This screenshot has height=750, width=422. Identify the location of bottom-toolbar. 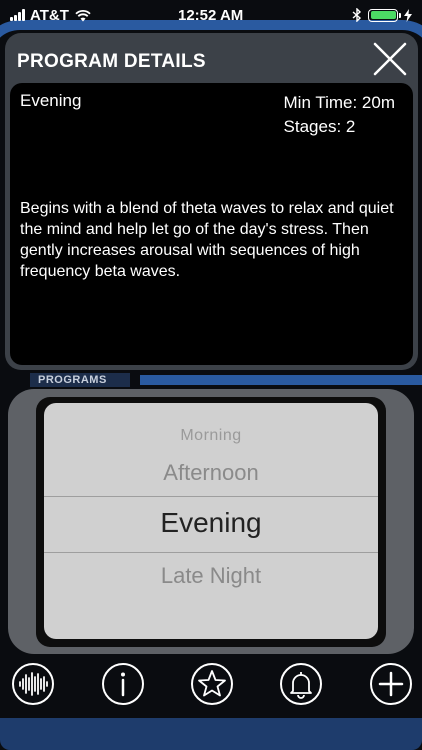
(211, 686).